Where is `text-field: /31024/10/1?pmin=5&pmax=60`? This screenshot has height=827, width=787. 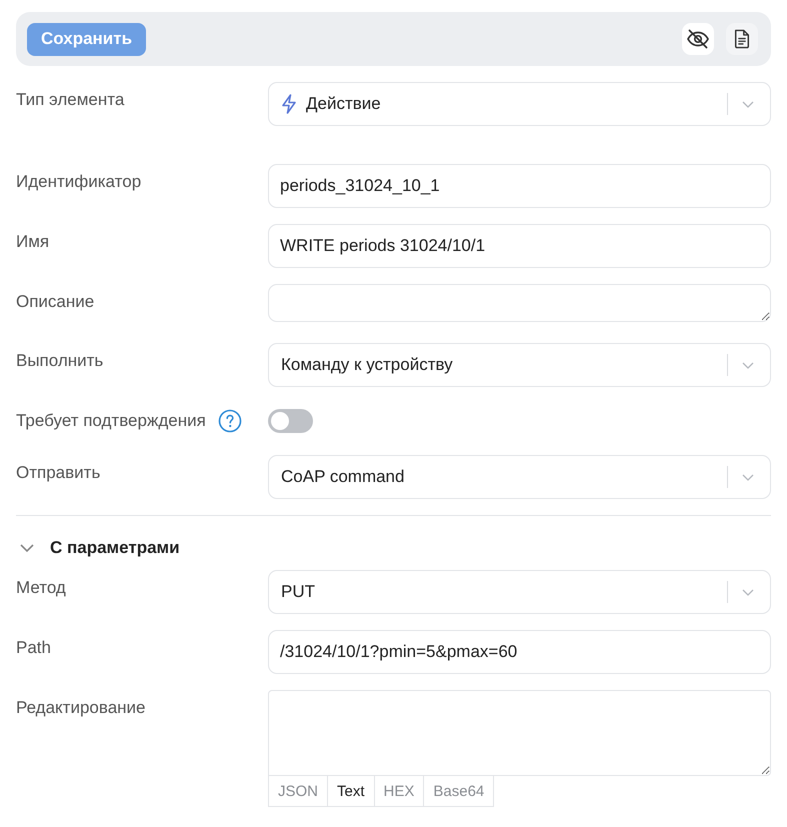
text-field: /31024/10/1?pmin=5&pmax=60 is located at coordinates (519, 652).